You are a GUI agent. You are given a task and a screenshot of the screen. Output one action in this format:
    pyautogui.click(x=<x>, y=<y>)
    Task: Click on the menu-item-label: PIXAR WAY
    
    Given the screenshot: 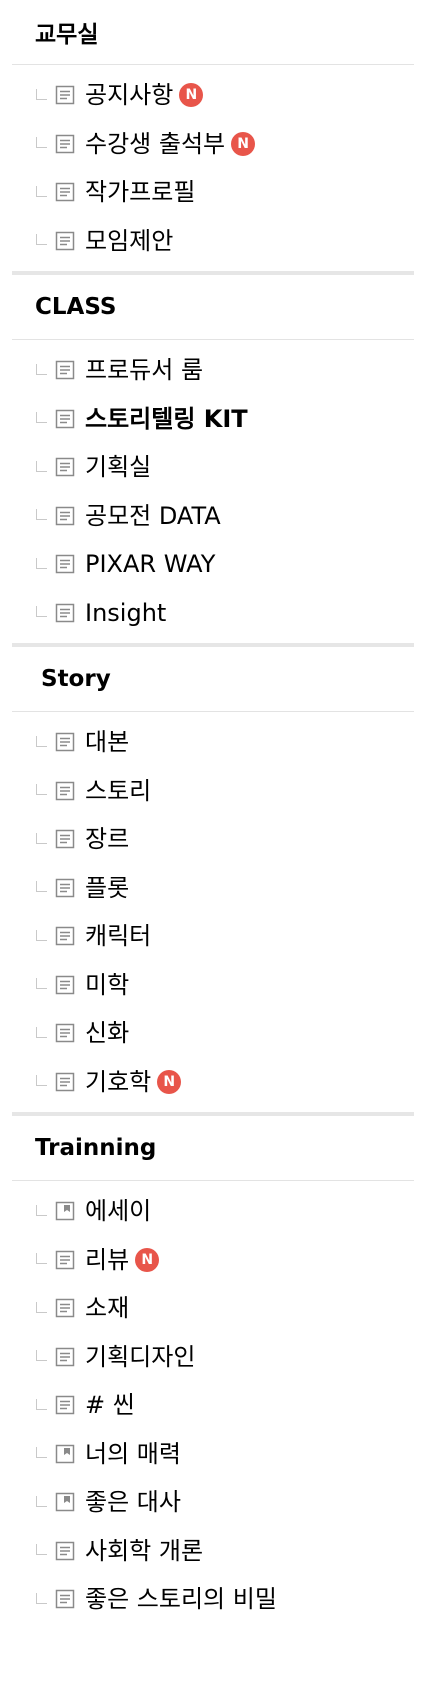 What is the action you would take?
    pyautogui.click(x=150, y=564)
    